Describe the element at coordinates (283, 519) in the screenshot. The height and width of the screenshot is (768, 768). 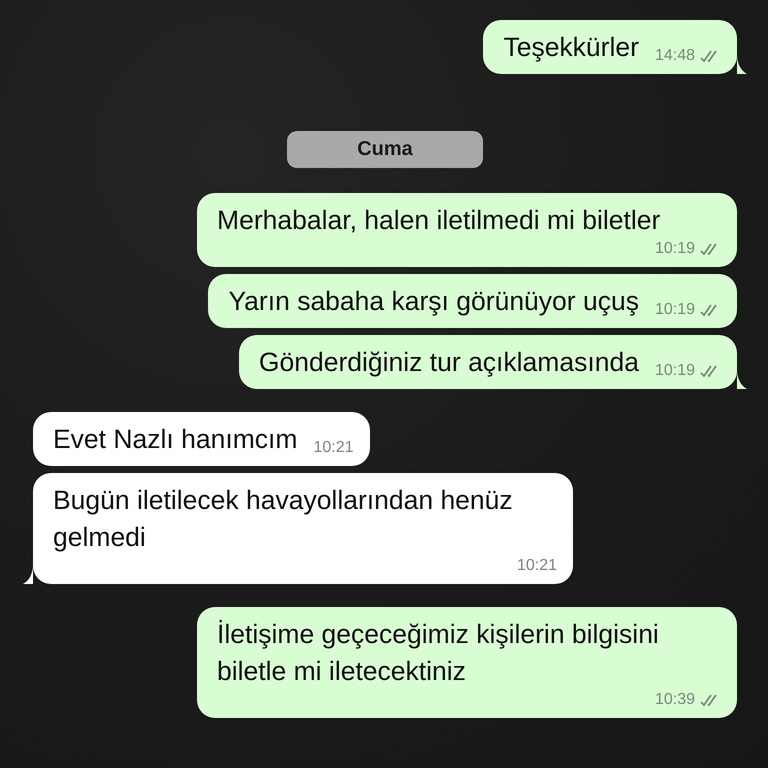
I see `message-text: Bugün iletilecek havayollarından henüz gelmedi` at that location.